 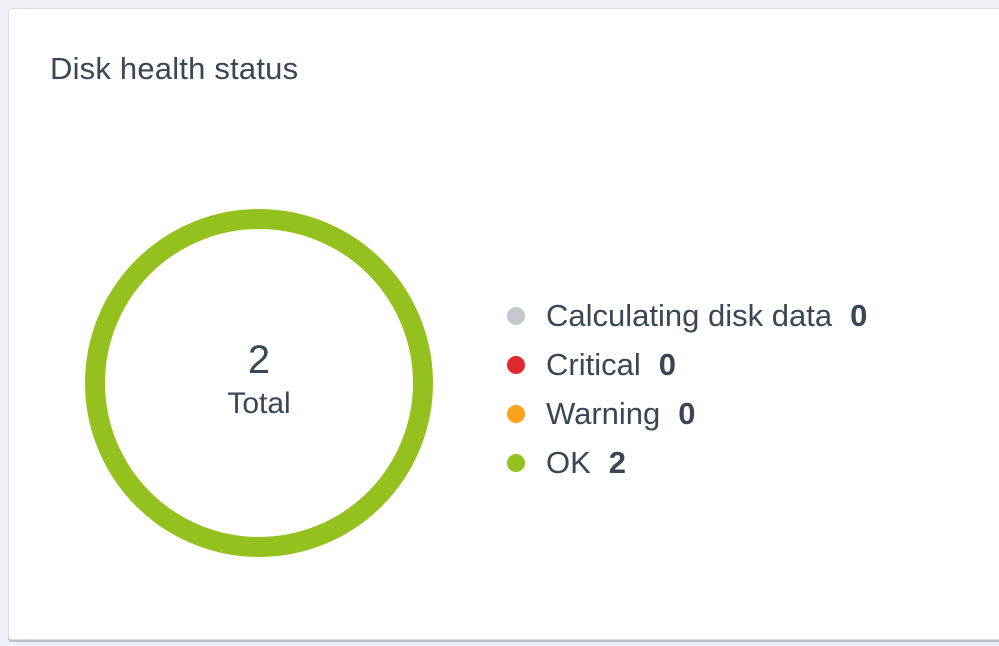 What do you see at coordinates (568, 462) in the screenshot?
I see `legend-label: OK` at bounding box center [568, 462].